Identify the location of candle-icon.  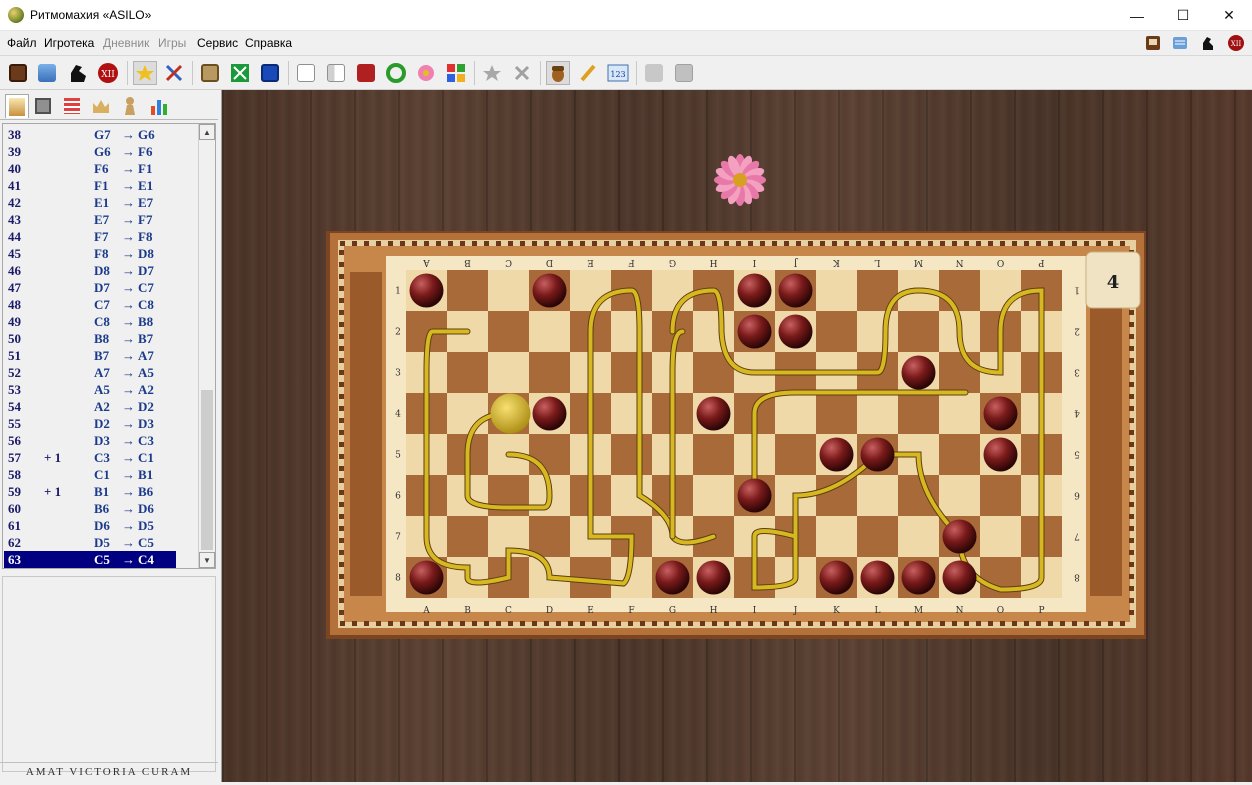
(17, 106).